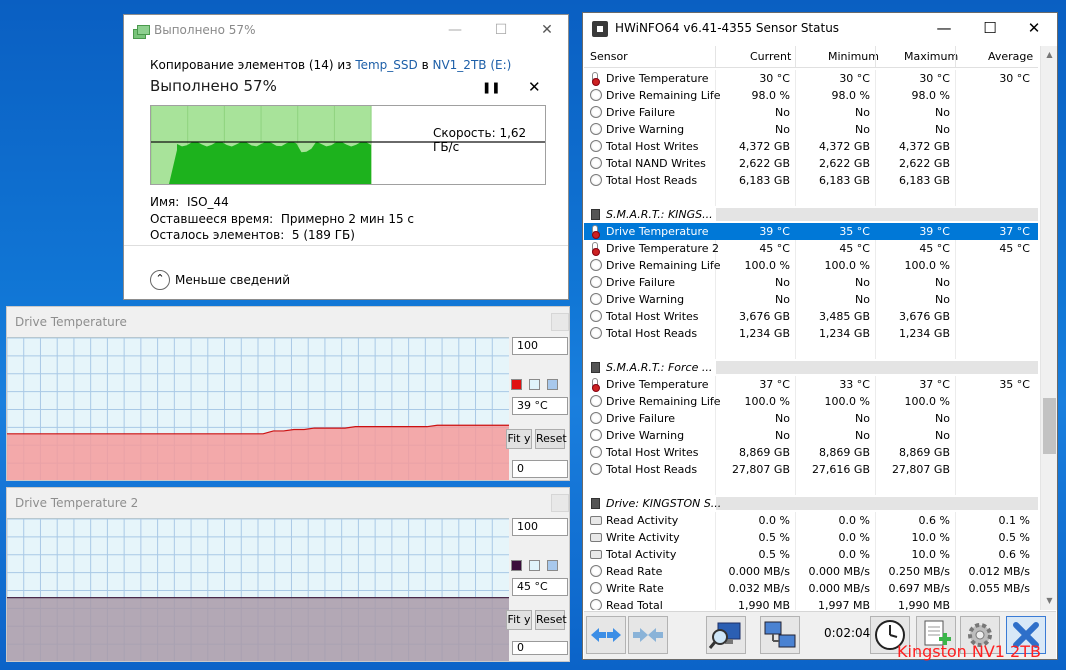  What do you see at coordinates (811, 180) in the screenshot?
I see `sensor-row: Total Host Reads 6,183 GB 6,183 GB 6,183 GB` at bounding box center [811, 180].